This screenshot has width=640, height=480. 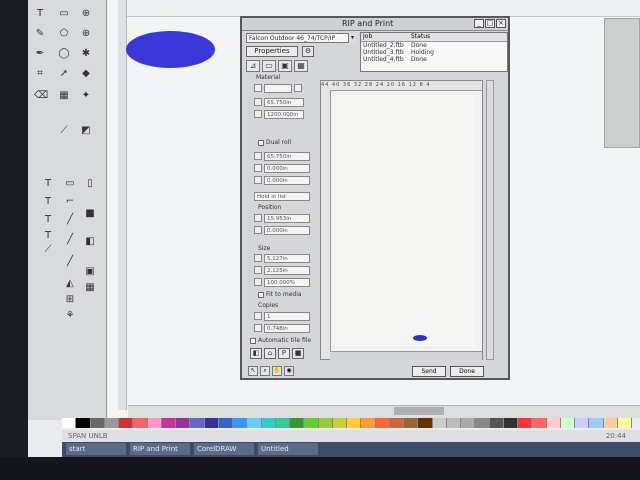 I want to click on color-palette, so click(x=347, y=423).